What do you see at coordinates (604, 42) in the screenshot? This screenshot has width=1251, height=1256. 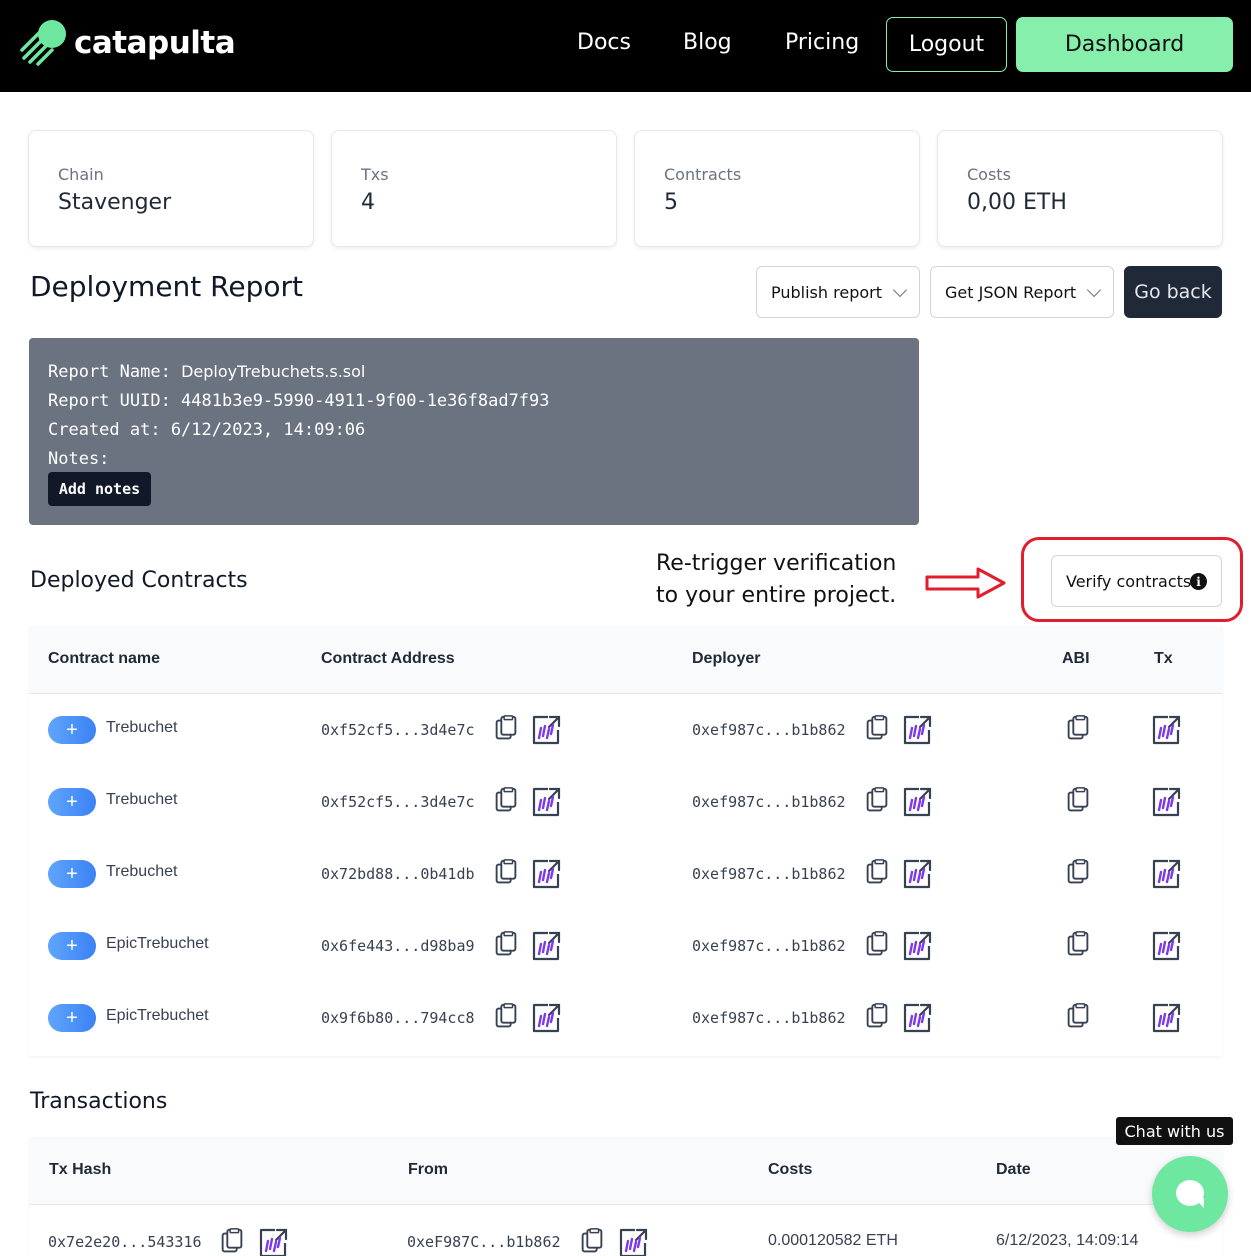 I see `nav-docs: Docs` at bounding box center [604, 42].